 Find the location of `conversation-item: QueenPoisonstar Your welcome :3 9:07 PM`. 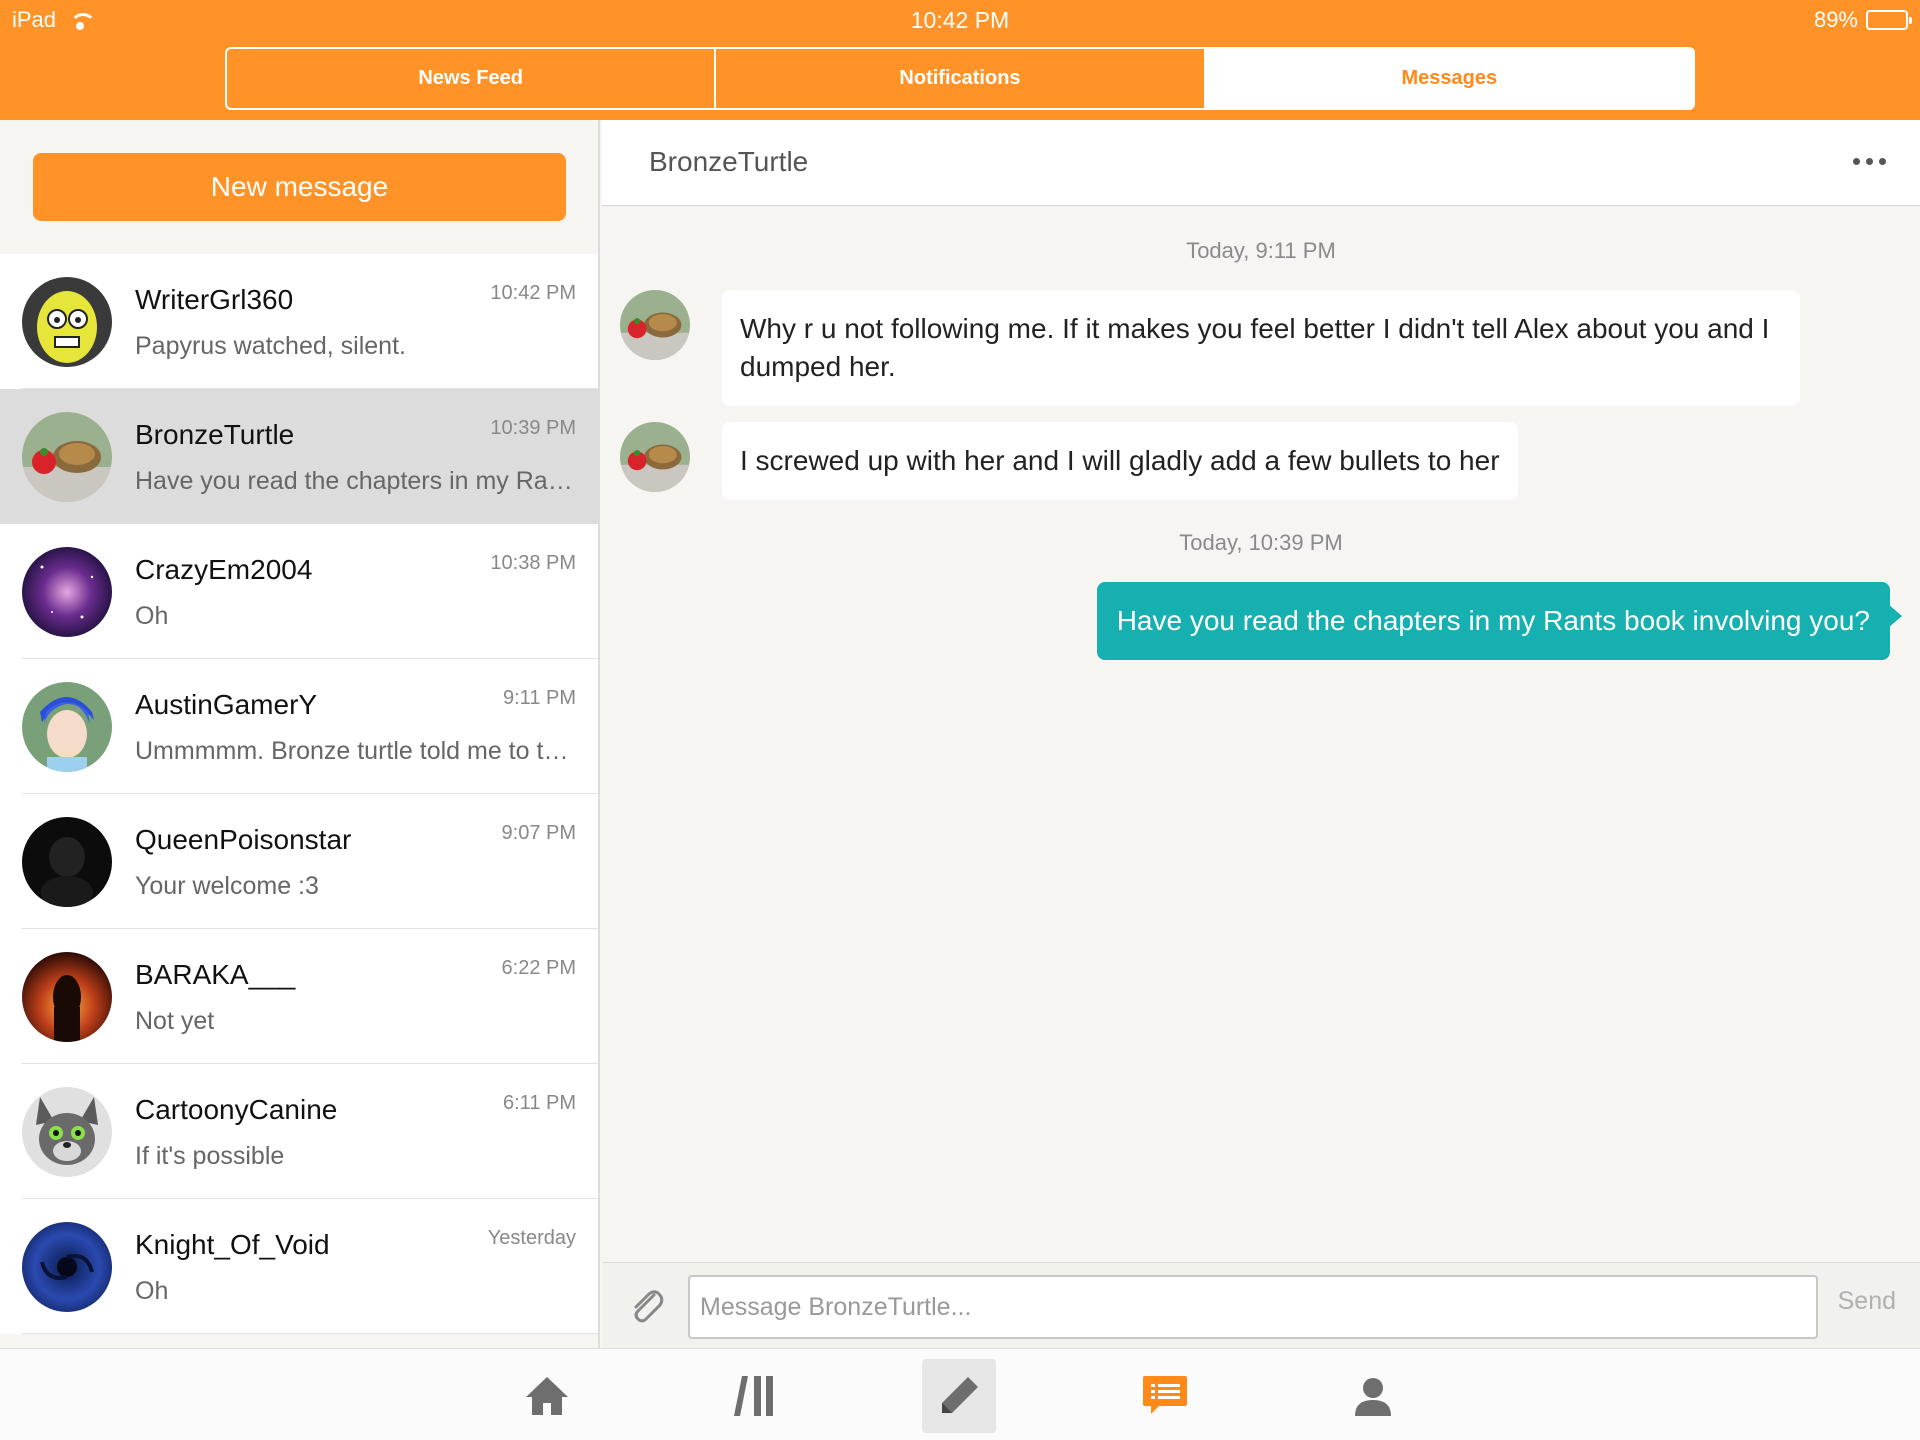

conversation-item: QueenPoisonstar Your welcome :3 9:07 PM is located at coordinates (299, 861).